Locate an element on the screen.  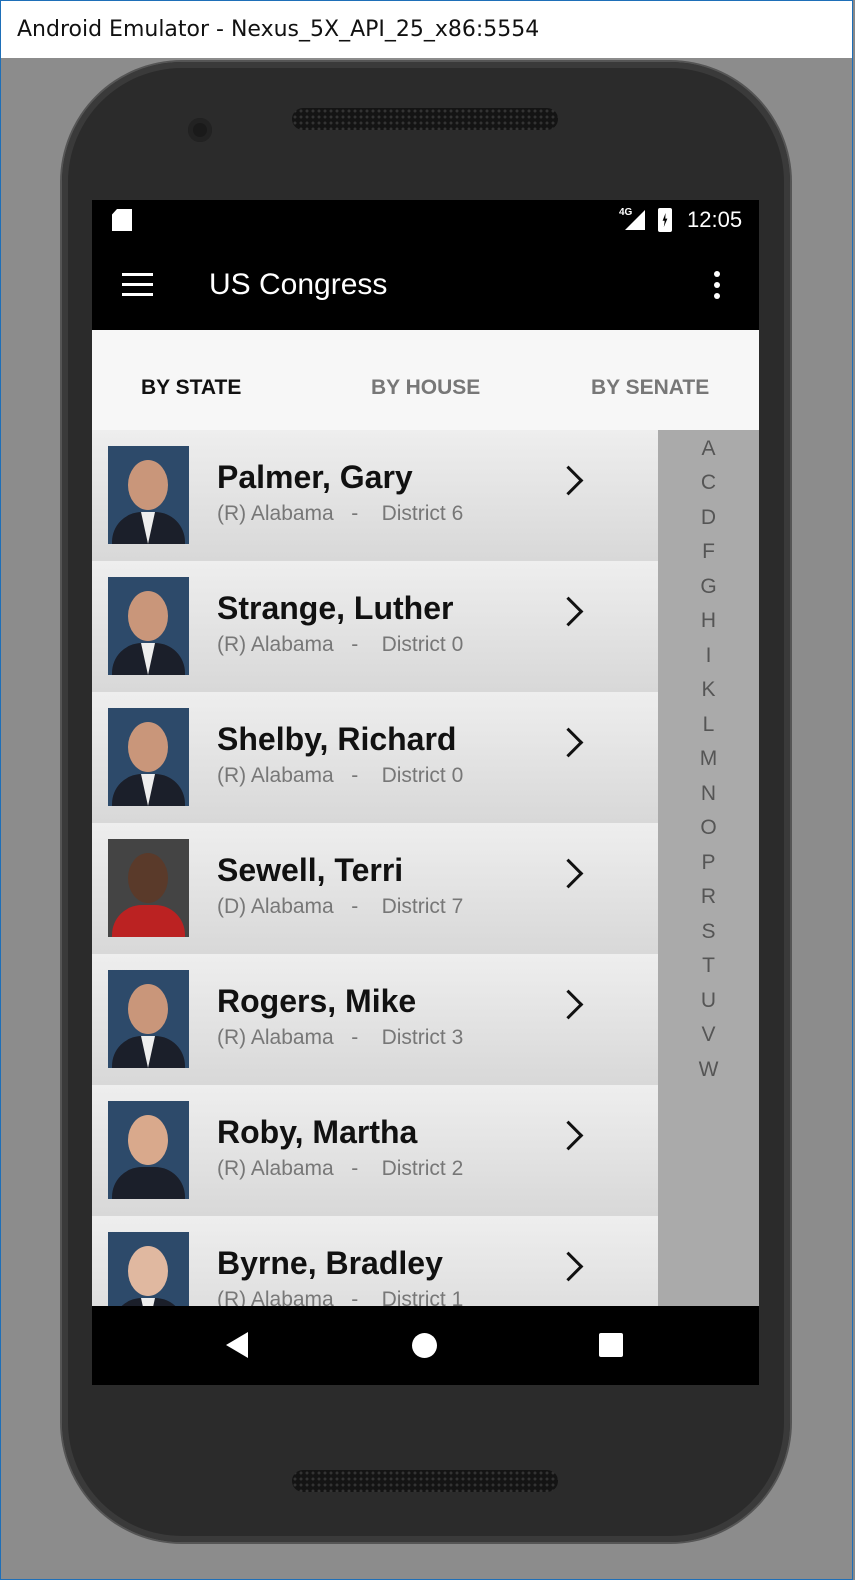
list-item: Shelby, Richard (R) Alabama - District 0 is located at coordinates (375, 757).